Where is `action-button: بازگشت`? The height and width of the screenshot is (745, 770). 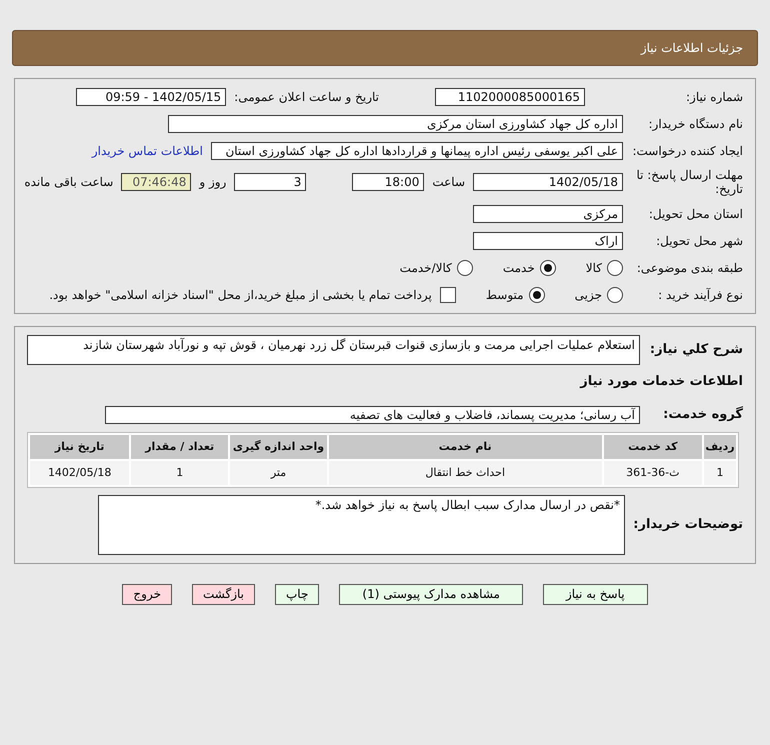 action-button: بازگشت is located at coordinates (223, 594).